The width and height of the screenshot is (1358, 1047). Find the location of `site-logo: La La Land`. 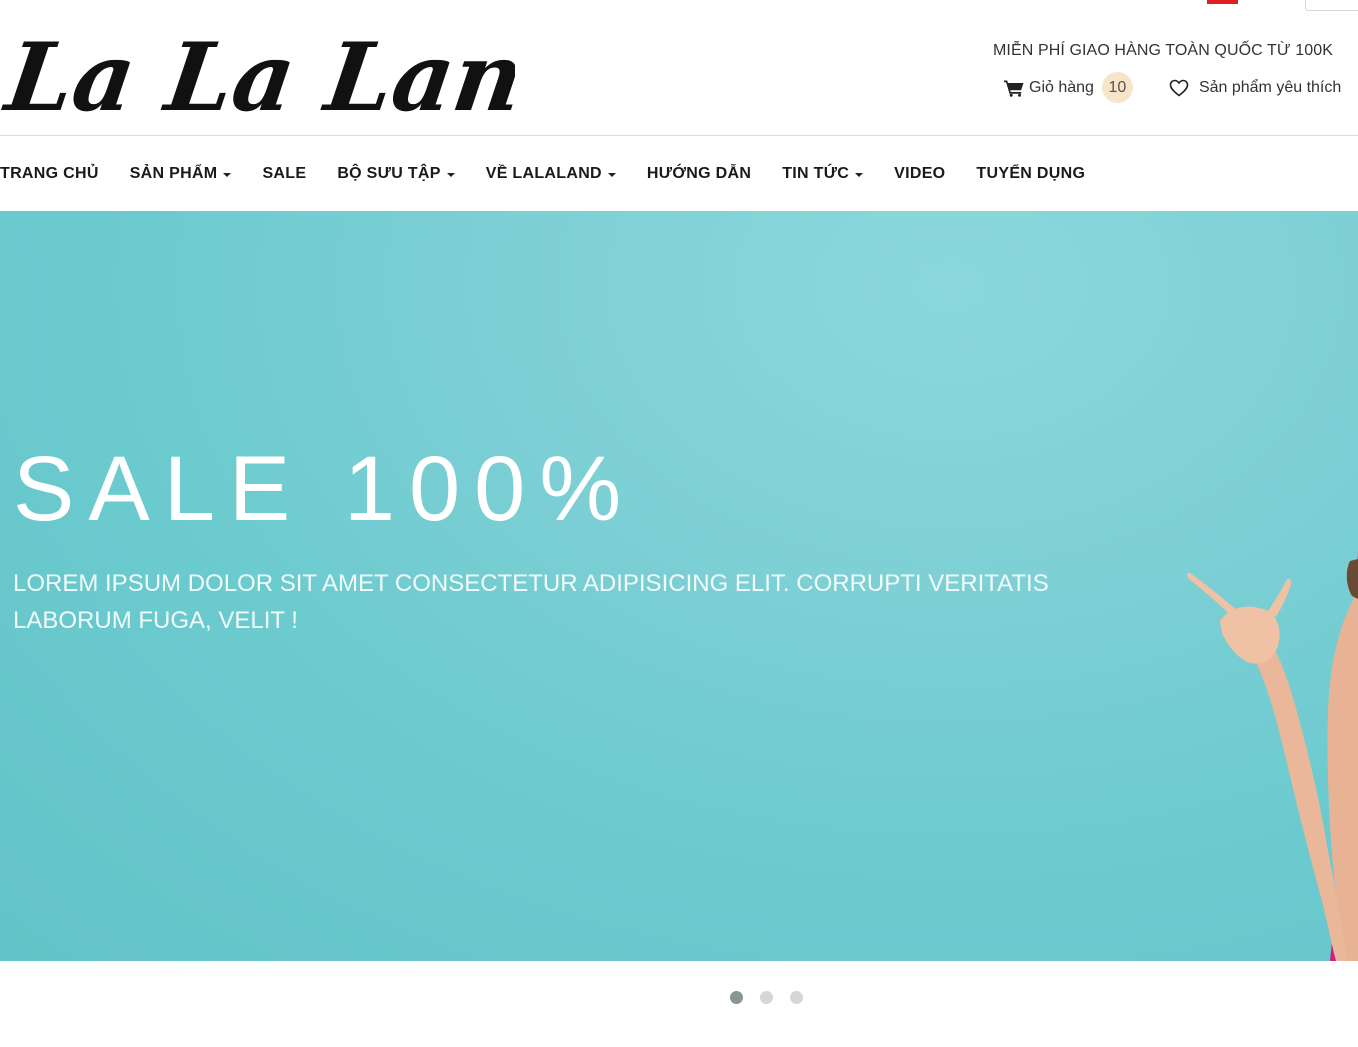

site-logo: La La Land is located at coordinates (257, 66).